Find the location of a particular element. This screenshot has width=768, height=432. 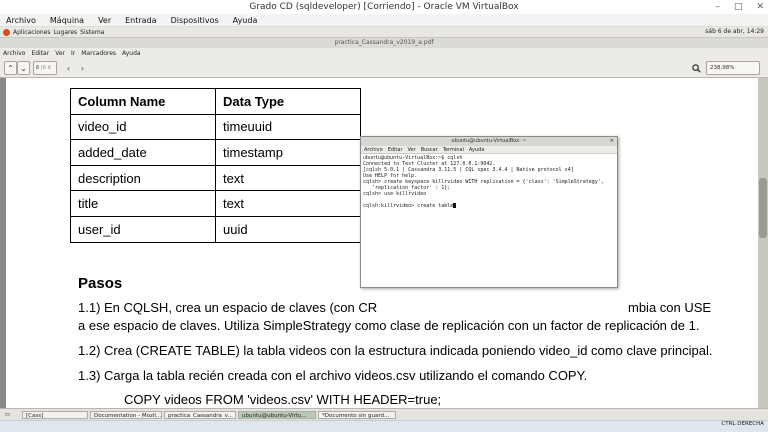

table-header-row: Column Name Data Type is located at coordinates (215, 101).